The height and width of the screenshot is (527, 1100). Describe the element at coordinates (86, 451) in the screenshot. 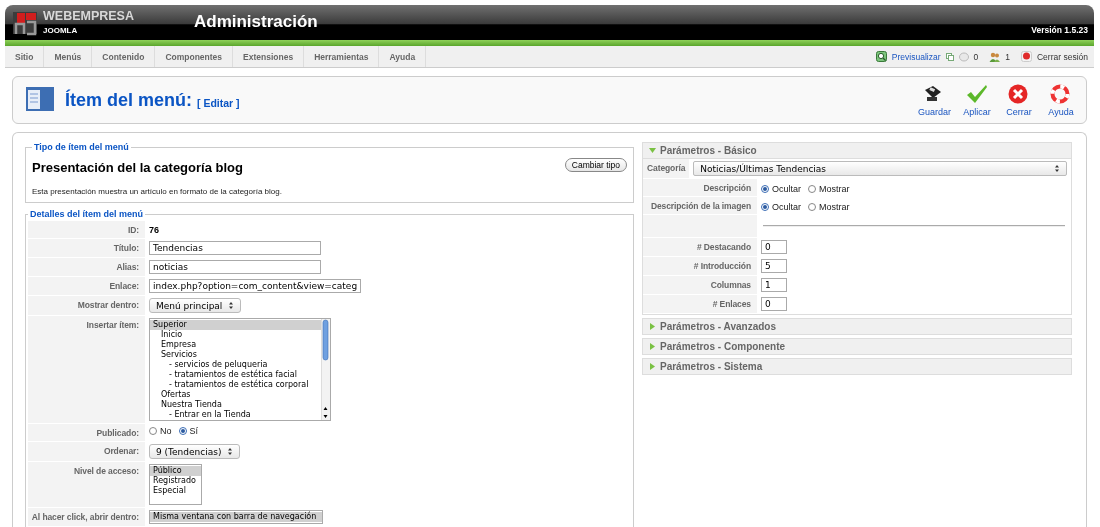

I see `field-label: Ordenar:` at that location.